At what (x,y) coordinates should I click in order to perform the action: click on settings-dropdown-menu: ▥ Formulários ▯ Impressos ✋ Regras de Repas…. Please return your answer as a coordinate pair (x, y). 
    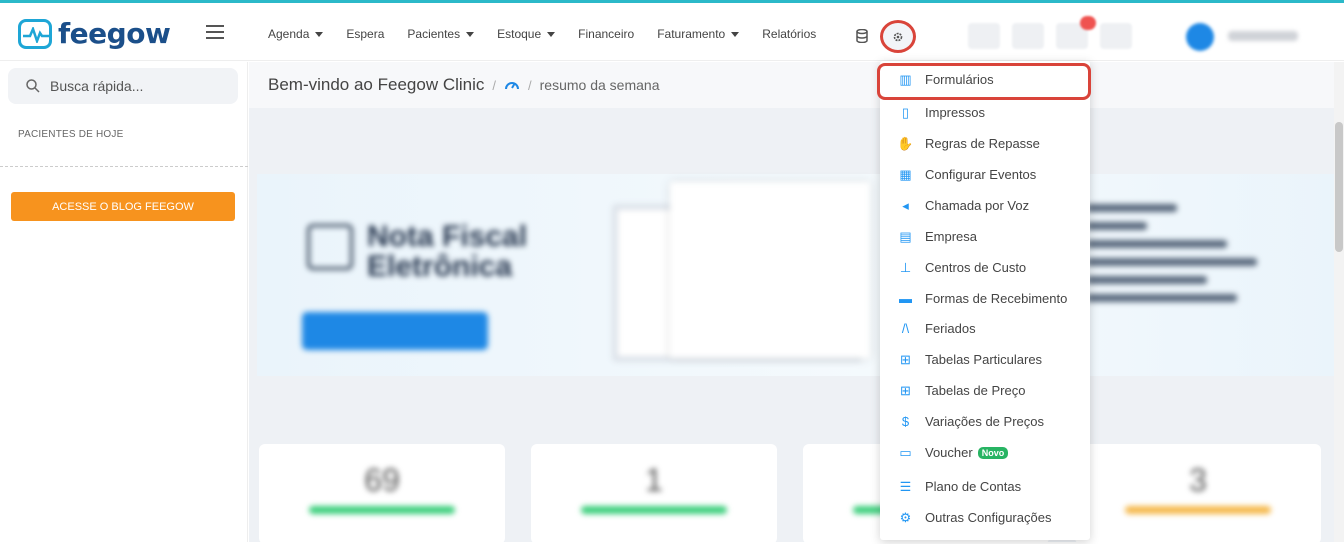
    Looking at the image, I should click on (985, 300).